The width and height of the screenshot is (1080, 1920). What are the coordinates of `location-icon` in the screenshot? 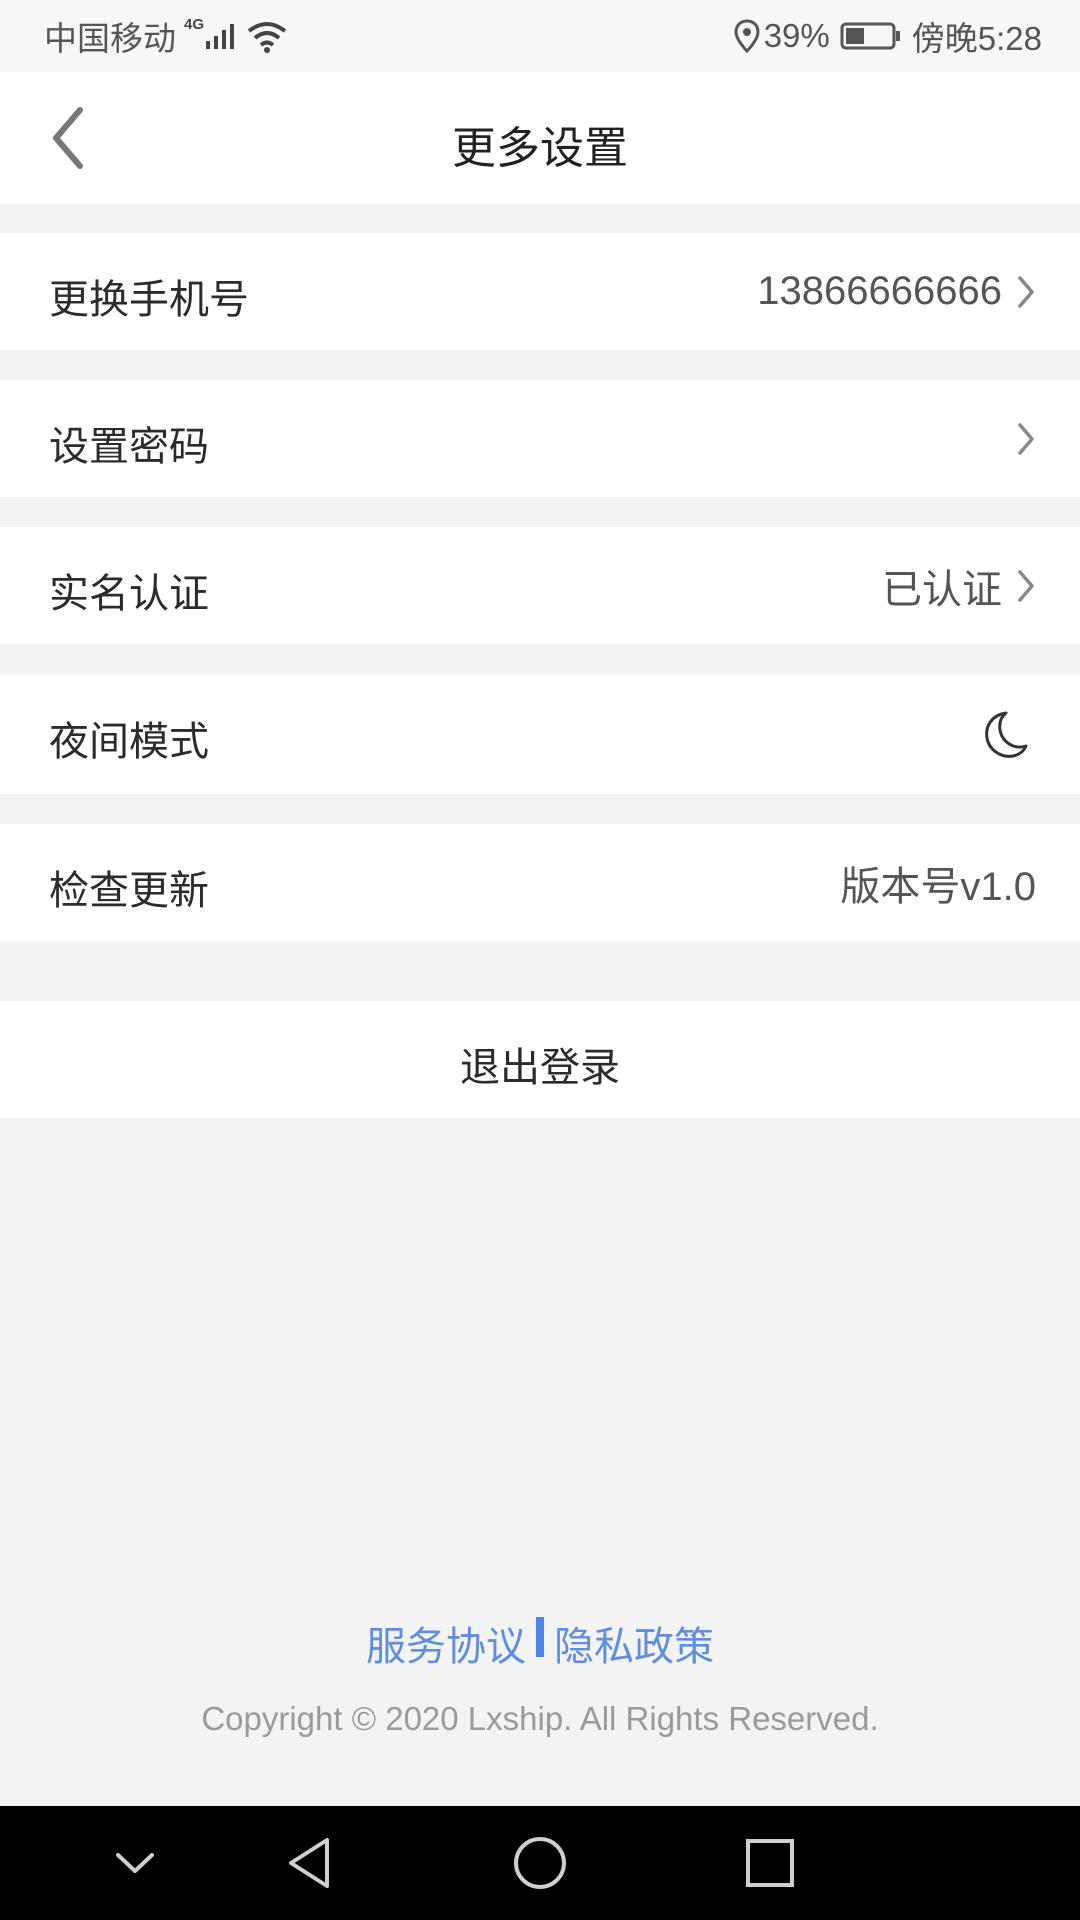 It's located at (747, 36).